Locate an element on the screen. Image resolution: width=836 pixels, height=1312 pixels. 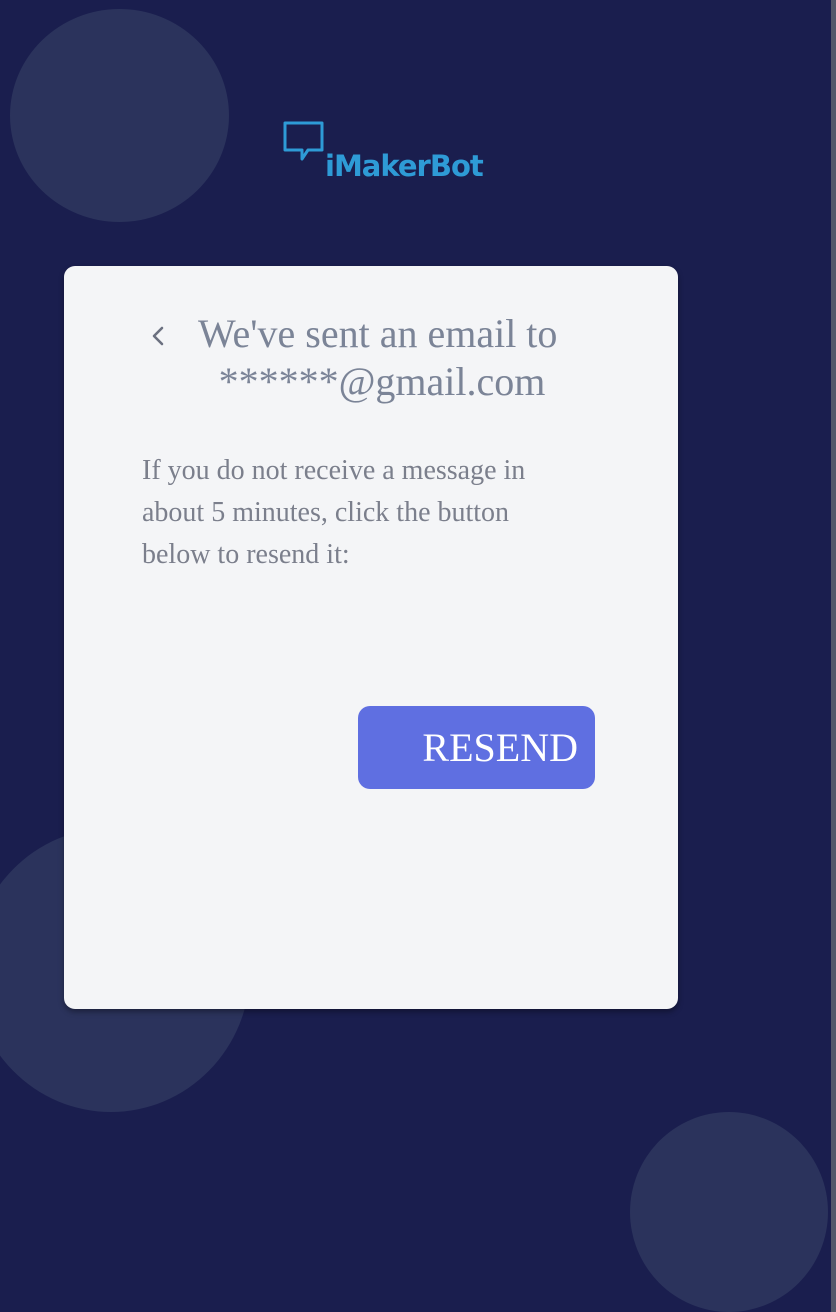
scrollbar is located at coordinates (833, 656).